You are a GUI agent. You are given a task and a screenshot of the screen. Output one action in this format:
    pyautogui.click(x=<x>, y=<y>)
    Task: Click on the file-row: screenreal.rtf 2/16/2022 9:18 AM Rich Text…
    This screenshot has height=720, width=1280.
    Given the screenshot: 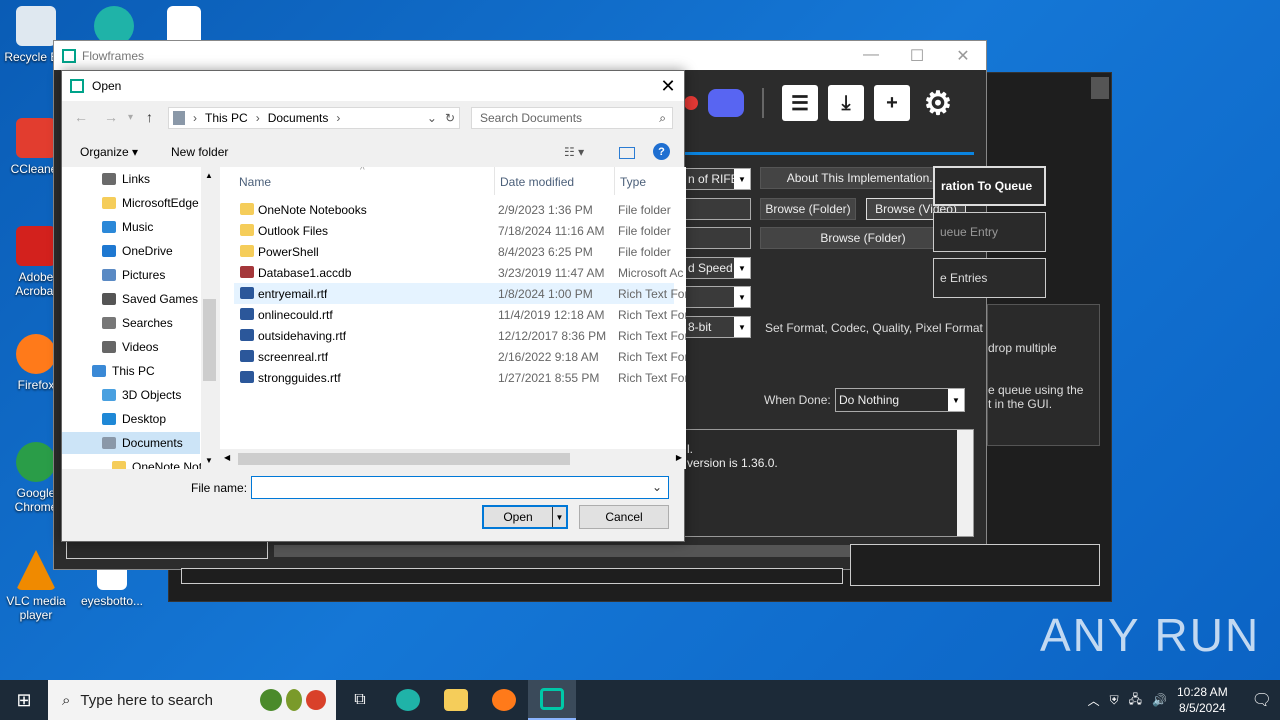 What is the action you would take?
    pyautogui.click(x=460, y=356)
    